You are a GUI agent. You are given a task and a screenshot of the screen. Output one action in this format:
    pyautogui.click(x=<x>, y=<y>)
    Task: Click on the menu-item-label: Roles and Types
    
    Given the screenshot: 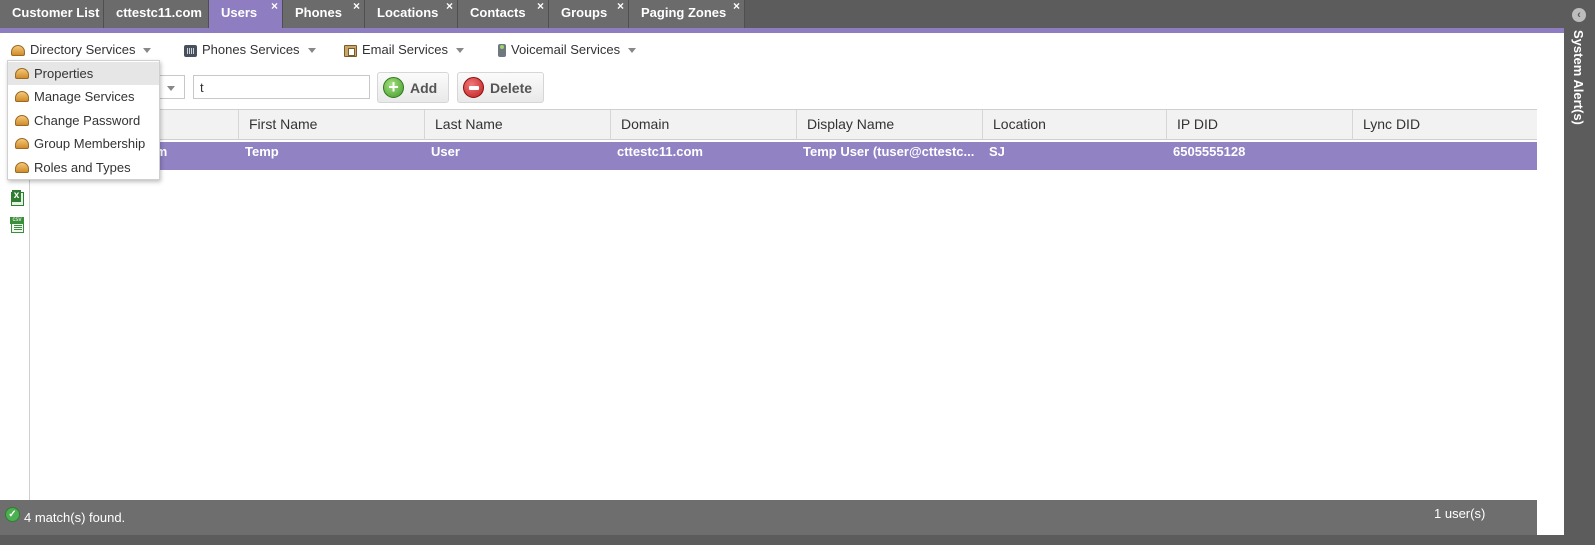 What is the action you would take?
    pyautogui.click(x=82, y=167)
    